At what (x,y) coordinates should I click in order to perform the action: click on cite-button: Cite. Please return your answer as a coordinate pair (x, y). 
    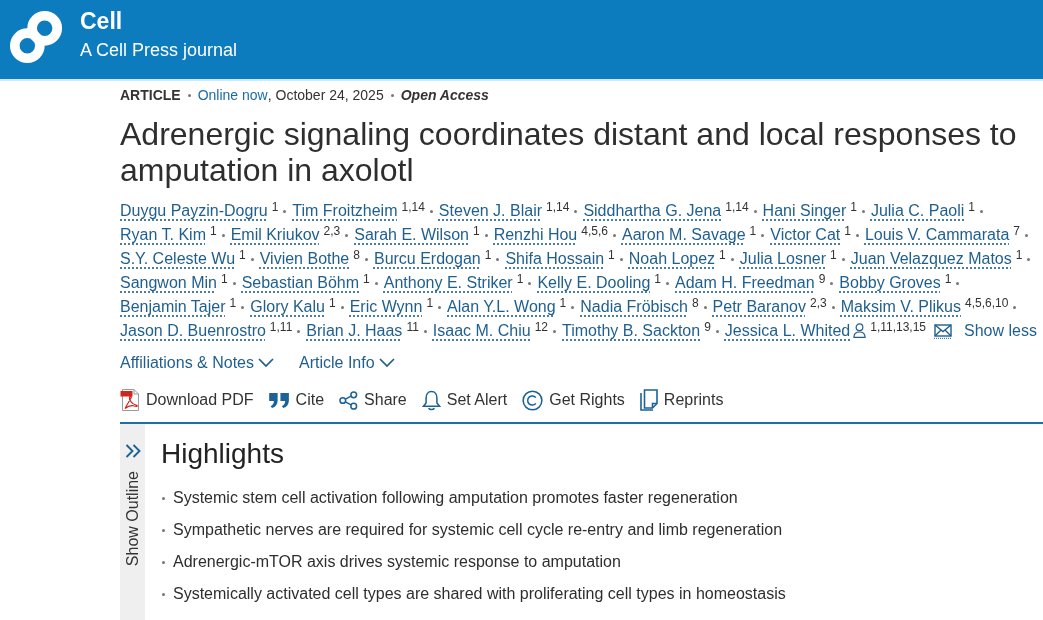
    Looking at the image, I should click on (296, 400).